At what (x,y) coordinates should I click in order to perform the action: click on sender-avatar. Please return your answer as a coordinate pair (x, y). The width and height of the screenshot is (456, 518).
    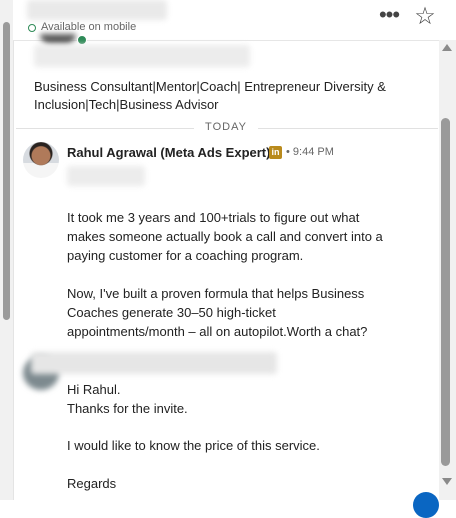
    Looking at the image, I should click on (41, 160).